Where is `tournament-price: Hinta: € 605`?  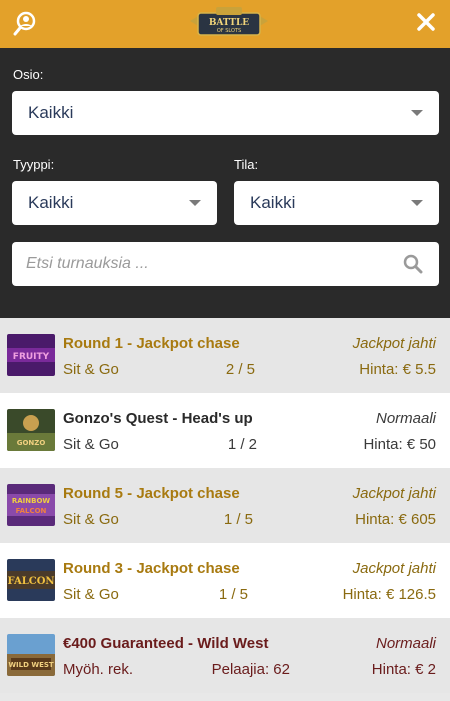 tournament-price: Hinta: € 605 is located at coordinates (395, 519).